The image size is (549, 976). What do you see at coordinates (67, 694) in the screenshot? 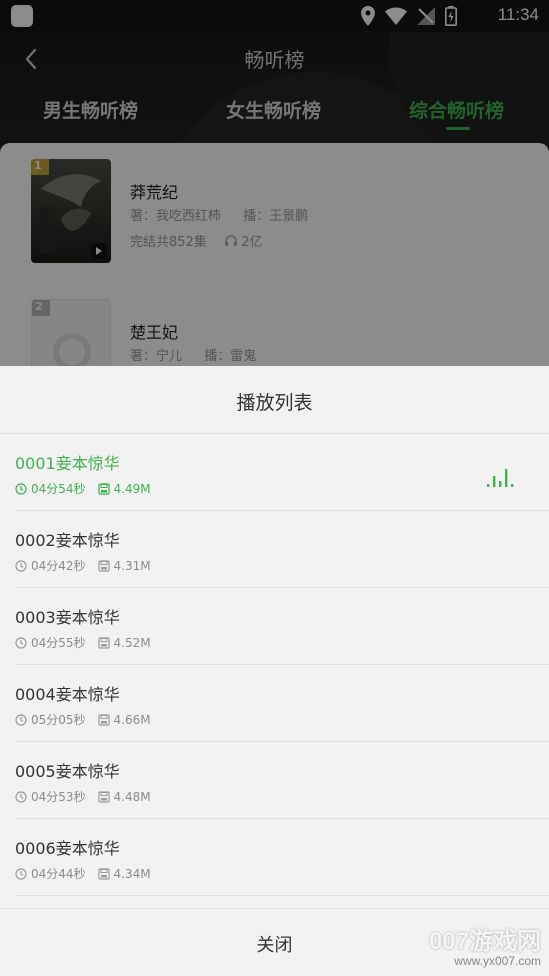
I see `track-name: 0004妾本惊华` at bounding box center [67, 694].